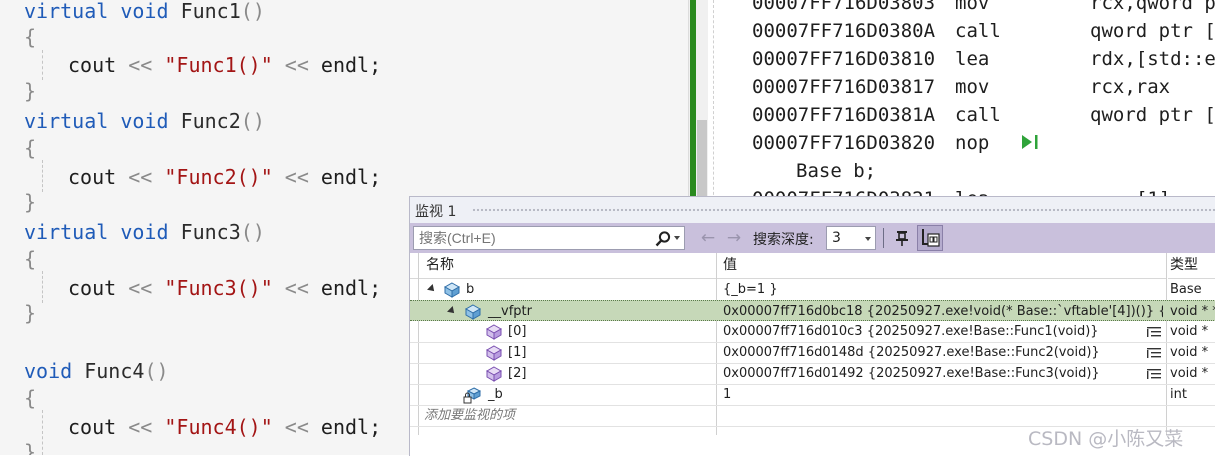 The image size is (1215, 456). What do you see at coordinates (144, 11) in the screenshot?
I see `code-line-func1-decl: virtual void Func1()` at bounding box center [144, 11].